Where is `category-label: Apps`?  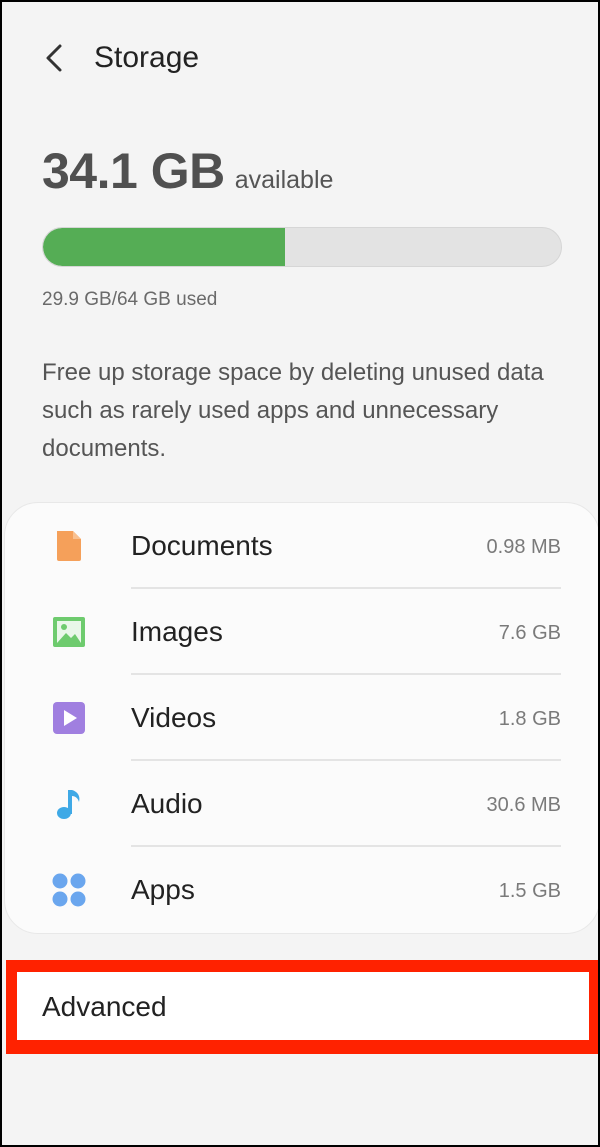 category-label: Apps is located at coordinates (163, 889).